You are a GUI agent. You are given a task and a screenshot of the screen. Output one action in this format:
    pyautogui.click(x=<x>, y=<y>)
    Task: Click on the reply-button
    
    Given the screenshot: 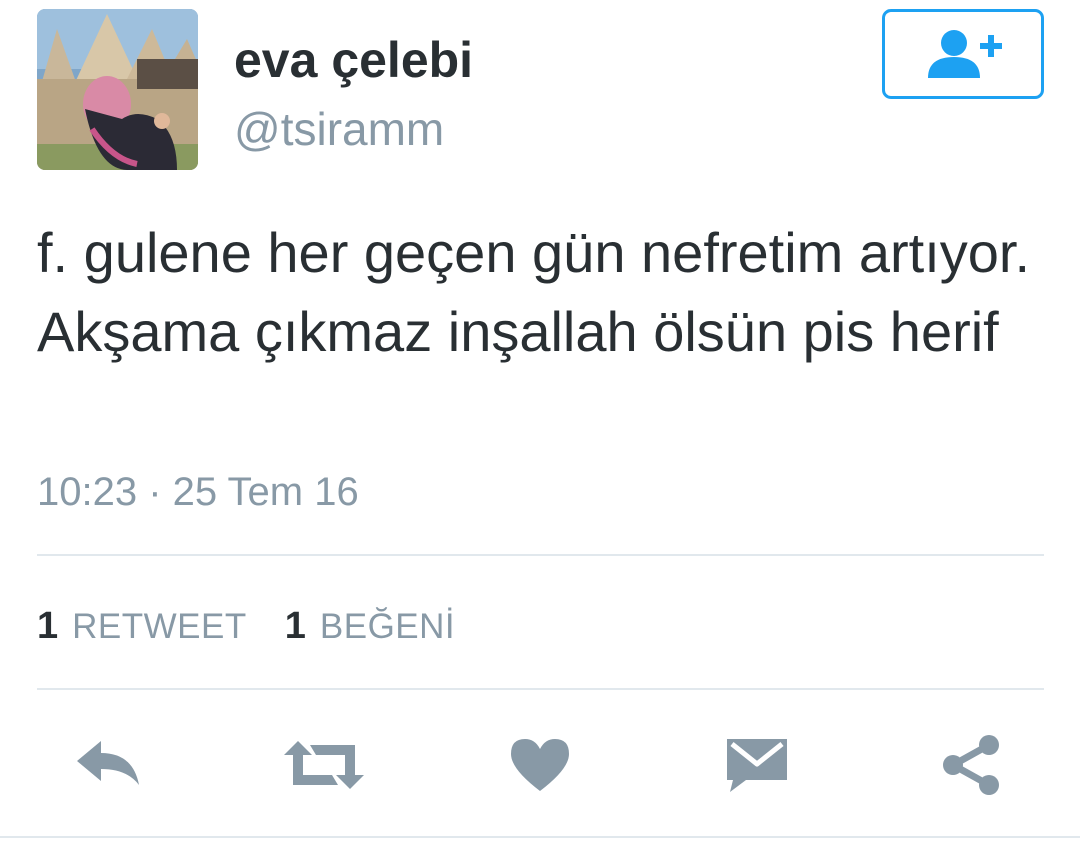 What is the action you would take?
    pyautogui.click(x=108, y=765)
    